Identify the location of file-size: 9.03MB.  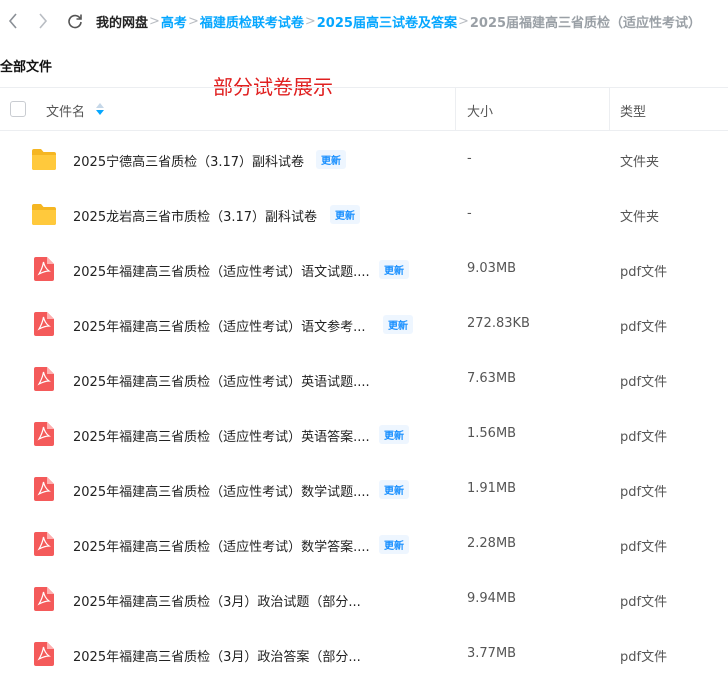
(492, 268).